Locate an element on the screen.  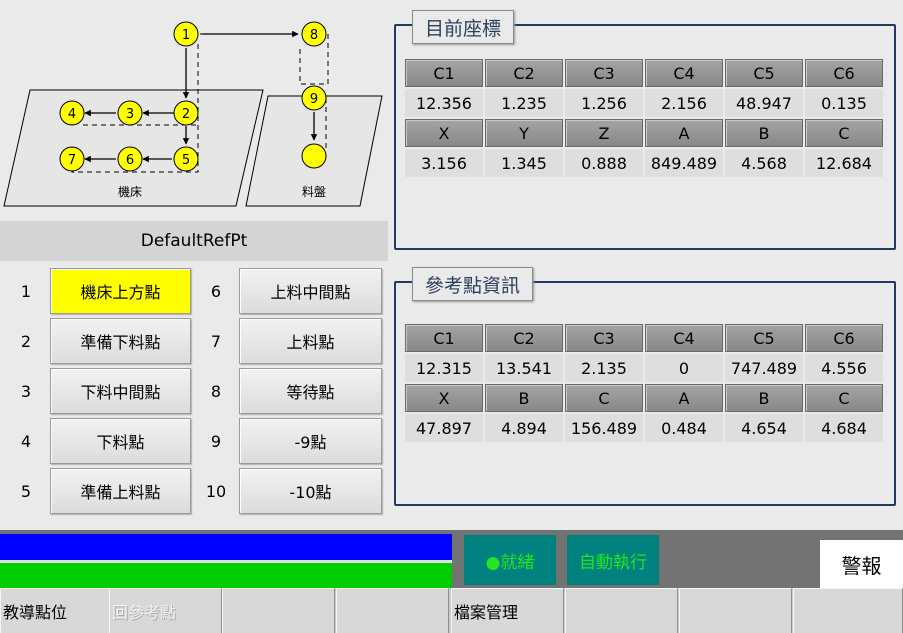
current-value-row: 12.356 1.235 1.256 2.156 48.947 0.135 is located at coordinates (644, 103).